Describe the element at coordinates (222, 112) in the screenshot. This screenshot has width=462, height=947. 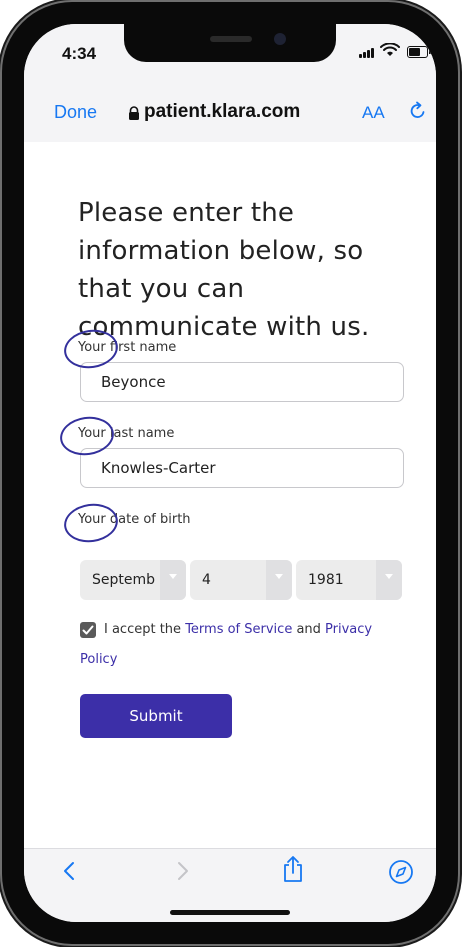
I see `url-text: patient.klara.com` at that location.